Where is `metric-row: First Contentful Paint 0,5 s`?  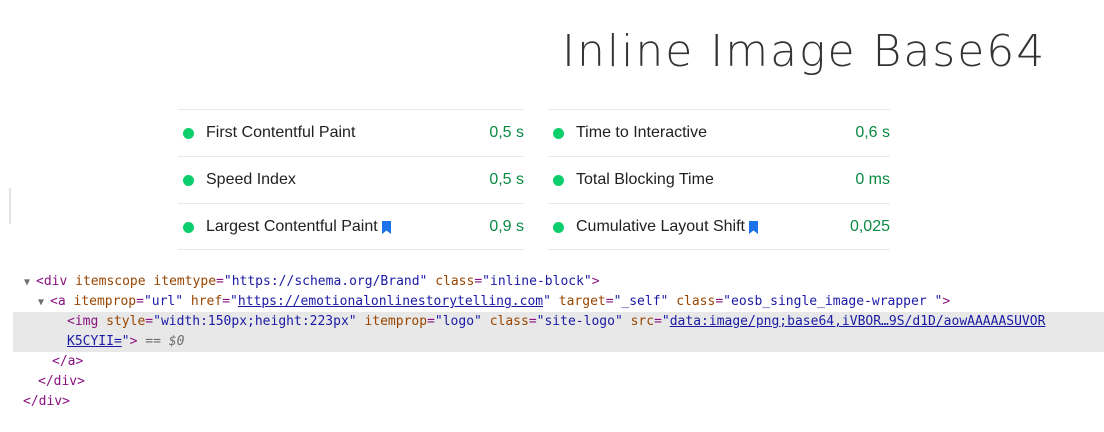
metric-row: First Contentful Paint 0,5 s is located at coordinates (351, 132).